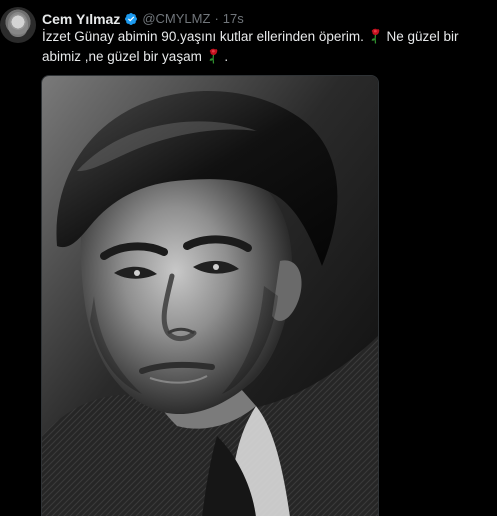 This screenshot has height=516, width=497. I want to click on timestamp: 17s, so click(233, 19).